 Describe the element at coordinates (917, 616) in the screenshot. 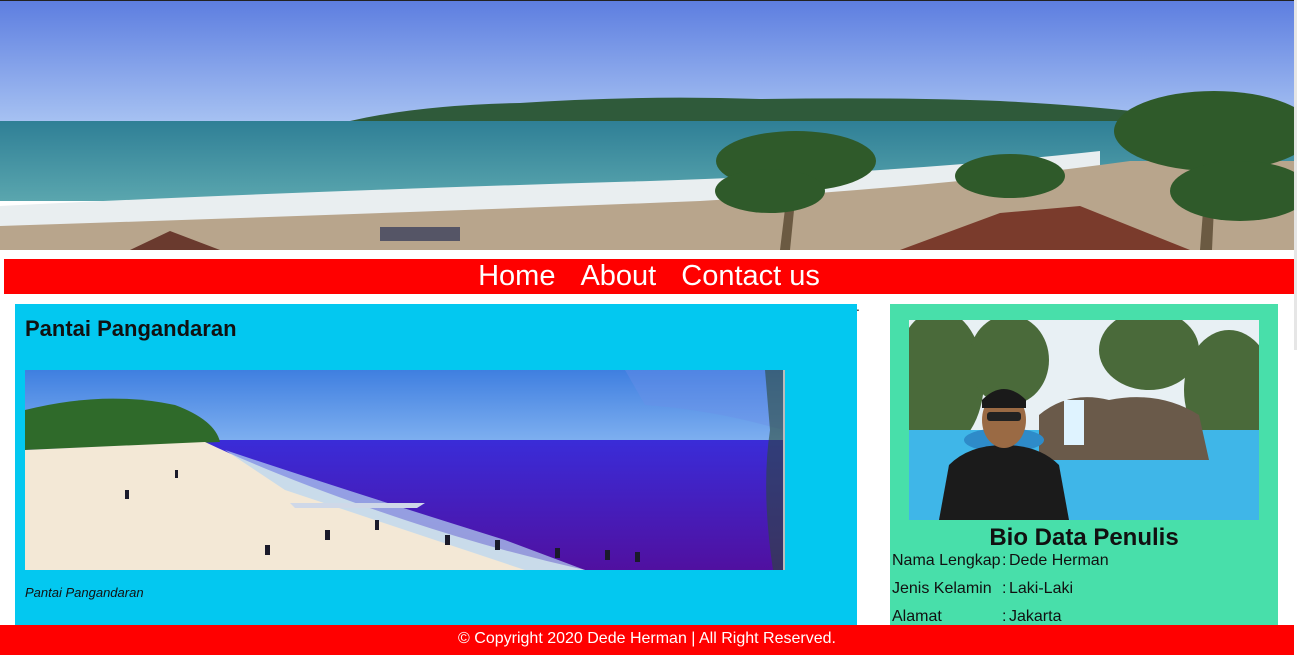

I see `bio-label: Alamat` at that location.